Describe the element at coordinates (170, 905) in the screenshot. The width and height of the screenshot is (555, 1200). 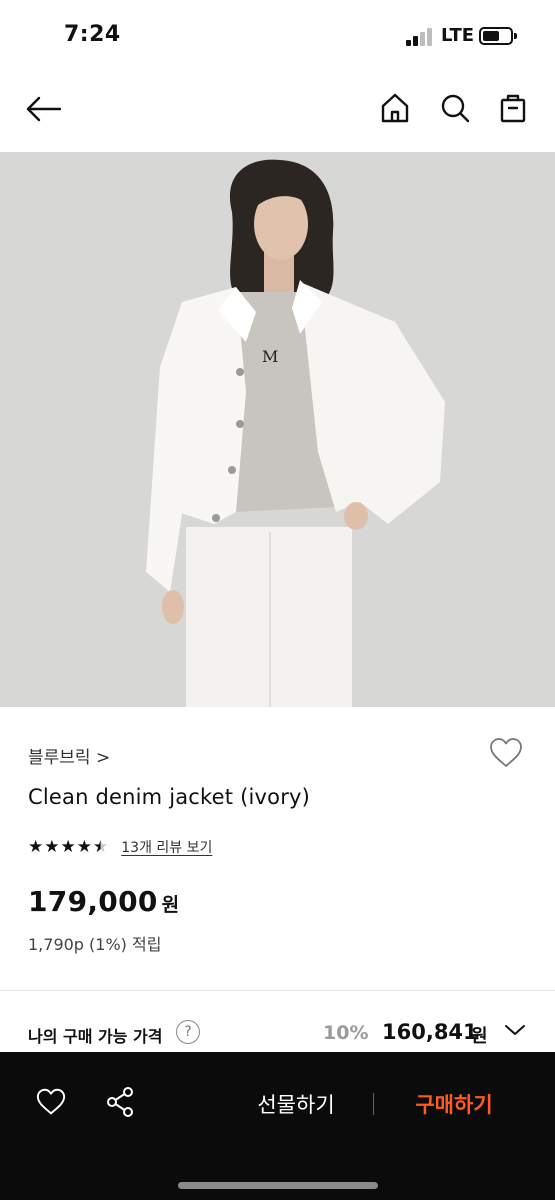
I see `price-currency: 원` at that location.